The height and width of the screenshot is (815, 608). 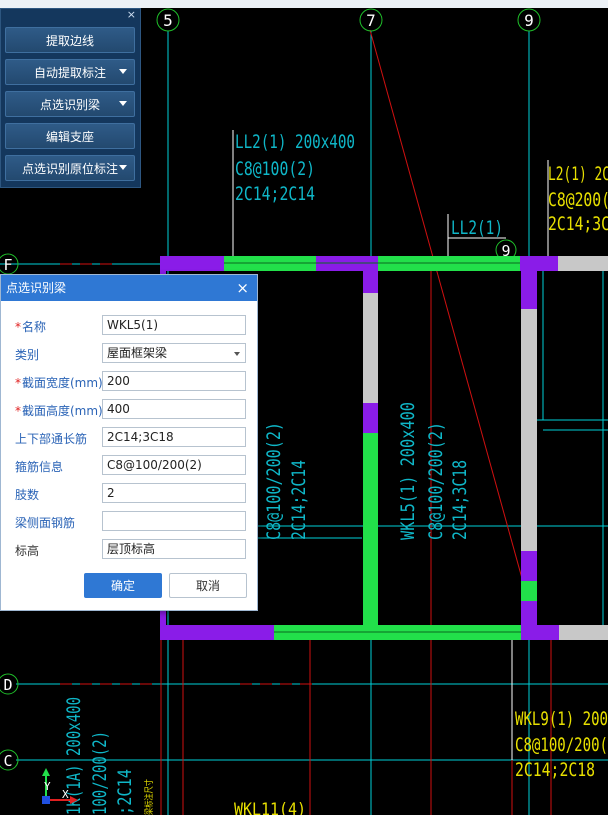 What do you see at coordinates (436, 481) in the screenshot?
I see `wkl5-stirrup-text: C8@100/200(2)` at bounding box center [436, 481].